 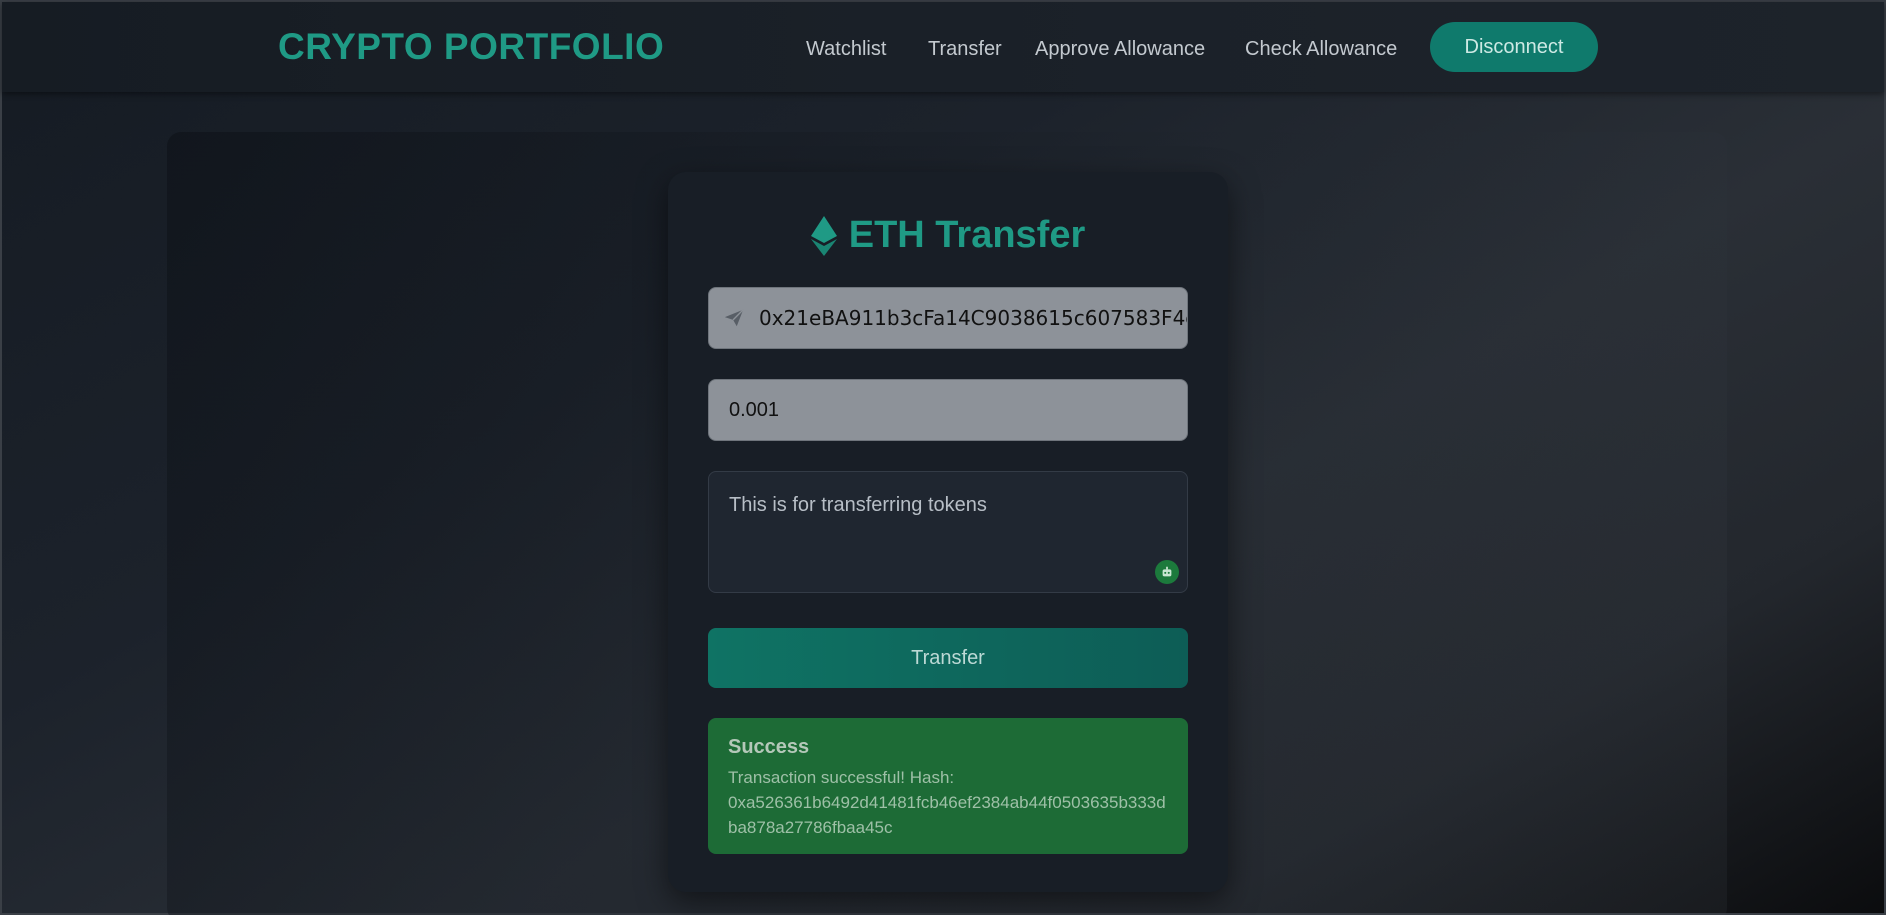 What do you see at coordinates (967, 235) in the screenshot?
I see `card-title-text: ETH Transfer` at bounding box center [967, 235].